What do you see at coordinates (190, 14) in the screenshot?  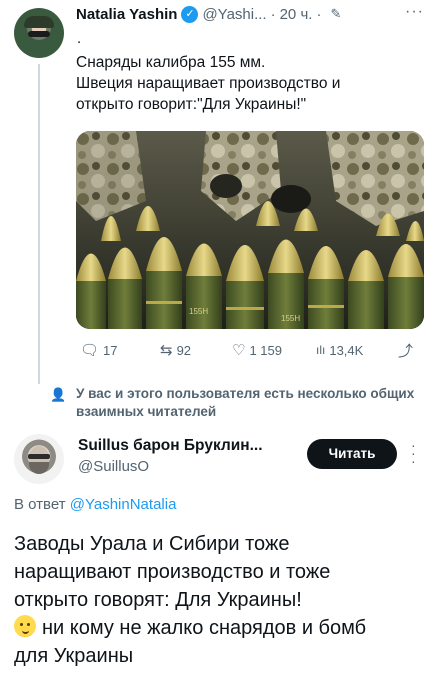 I see `verified-badge-icon: ✓` at bounding box center [190, 14].